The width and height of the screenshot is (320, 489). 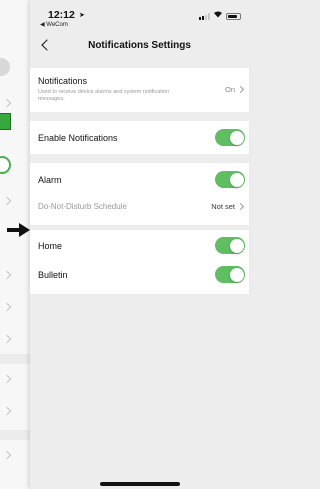 I want to click on dnd-schedule-row: Do-Not-Disturb Schedule Not set, so click(x=139, y=210).